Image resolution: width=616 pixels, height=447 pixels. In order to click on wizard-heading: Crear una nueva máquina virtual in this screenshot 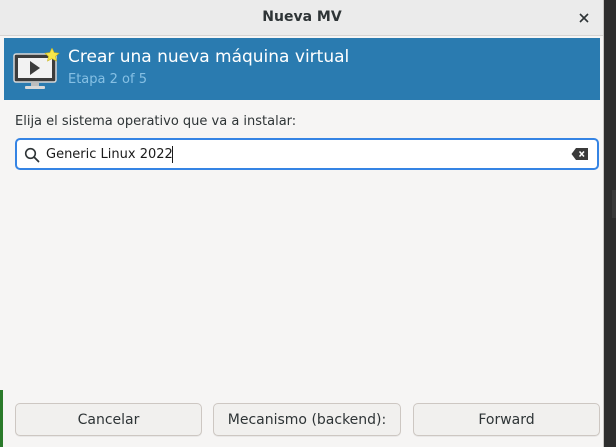, I will do `click(209, 57)`.